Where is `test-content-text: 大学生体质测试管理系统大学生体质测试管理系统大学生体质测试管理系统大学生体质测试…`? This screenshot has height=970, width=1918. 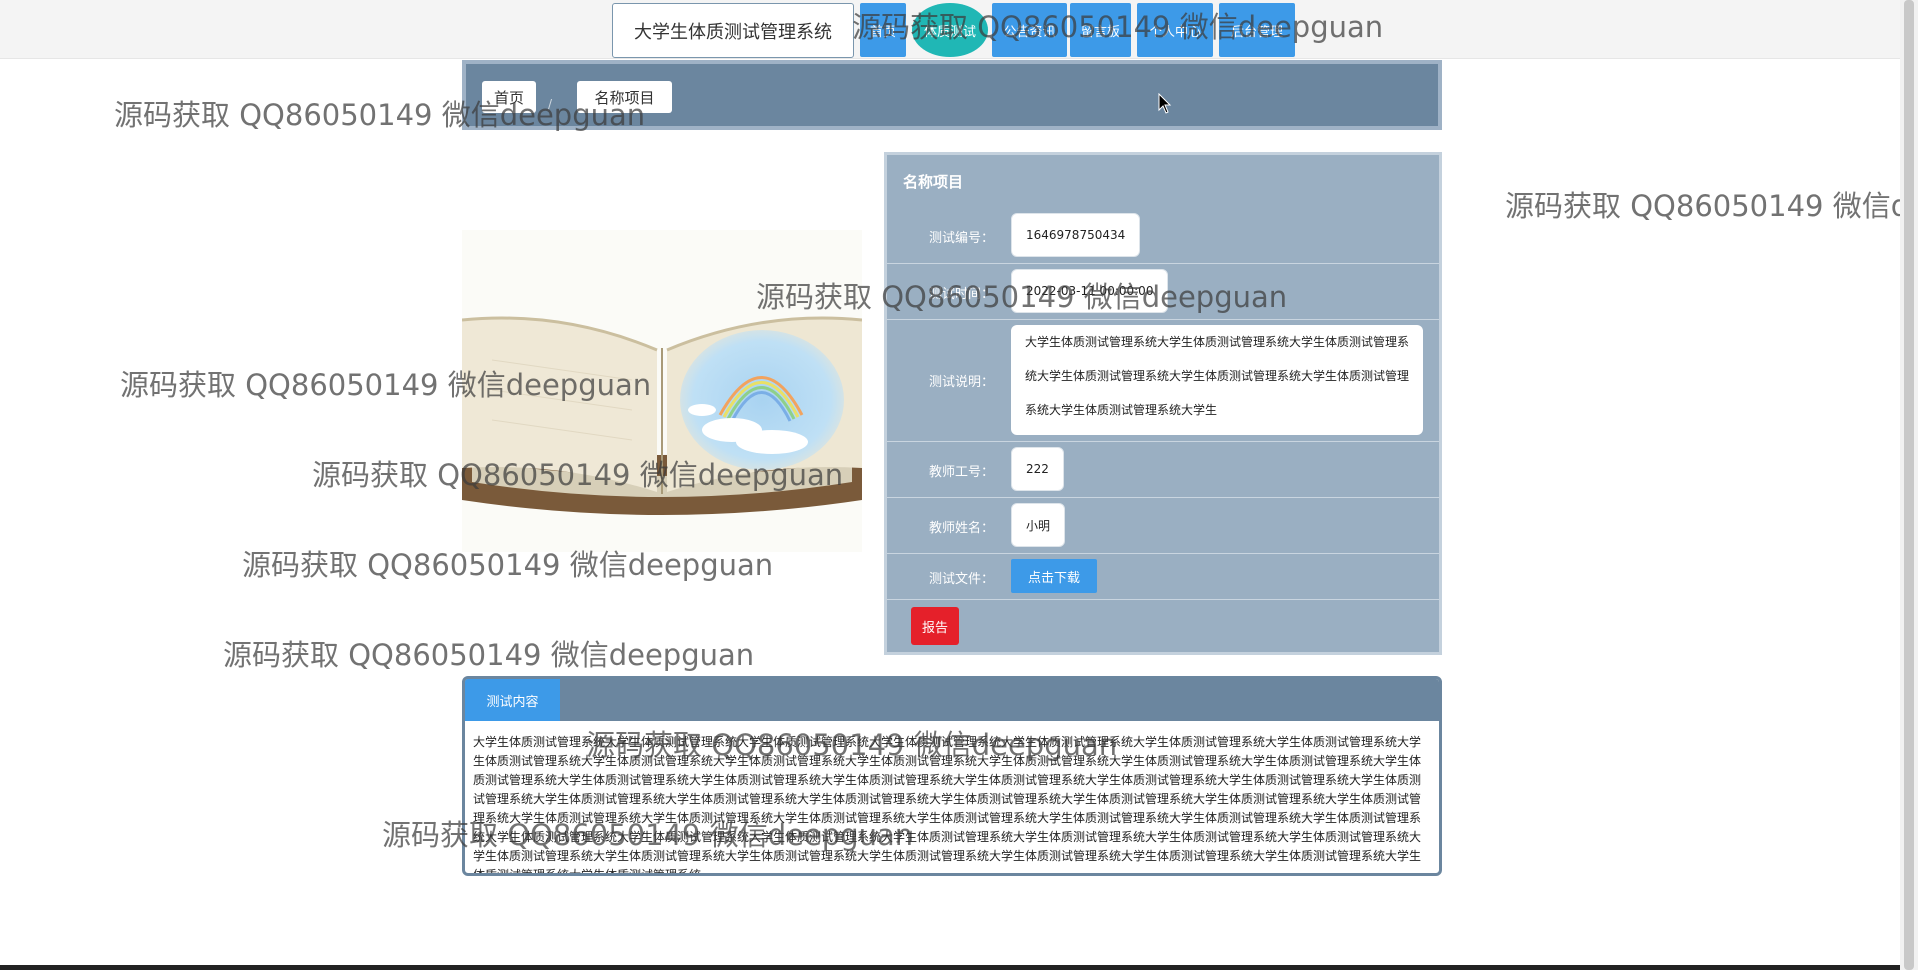 test-content-text: 大学生体质测试管理系统大学生体质测试管理系统大学生体质测试管理系统大学生体质测试… is located at coordinates (947, 805).